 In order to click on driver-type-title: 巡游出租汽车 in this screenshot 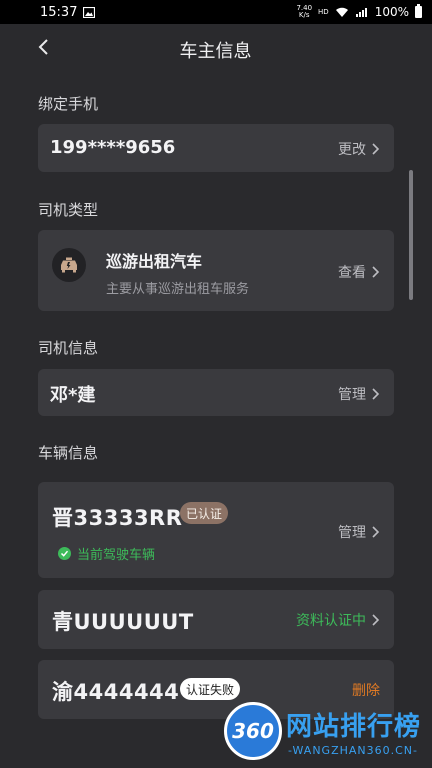, I will do `click(154, 261)`.